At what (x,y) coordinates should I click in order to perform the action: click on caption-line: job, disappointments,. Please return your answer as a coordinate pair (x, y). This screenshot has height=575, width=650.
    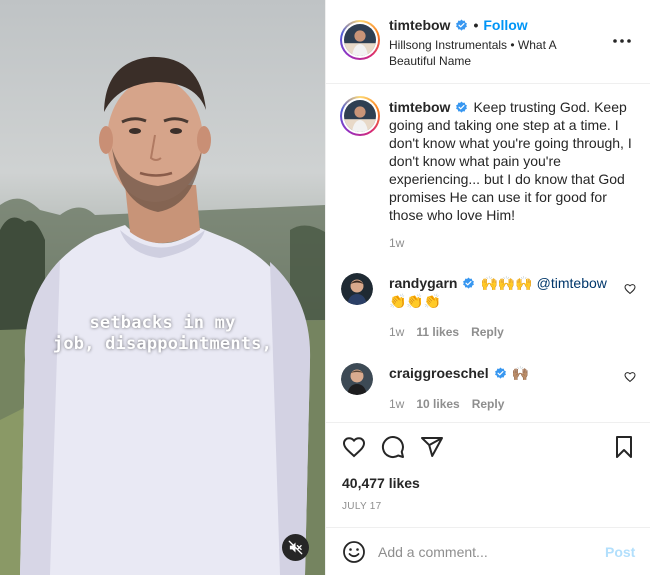
    Looking at the image, I should click on (162, 344).